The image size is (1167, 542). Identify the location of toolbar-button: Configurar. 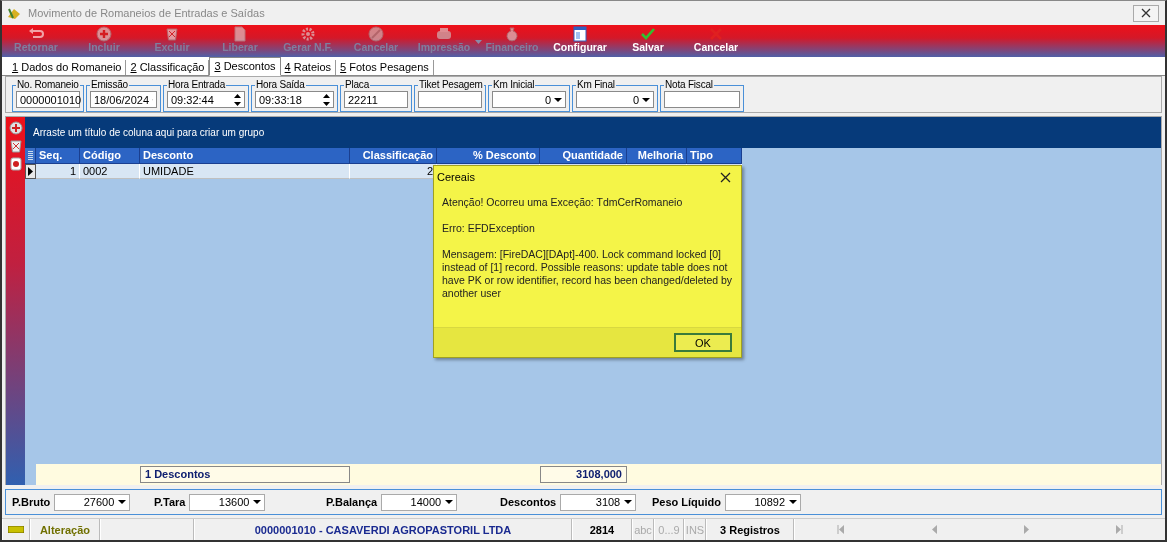
(580, 41).